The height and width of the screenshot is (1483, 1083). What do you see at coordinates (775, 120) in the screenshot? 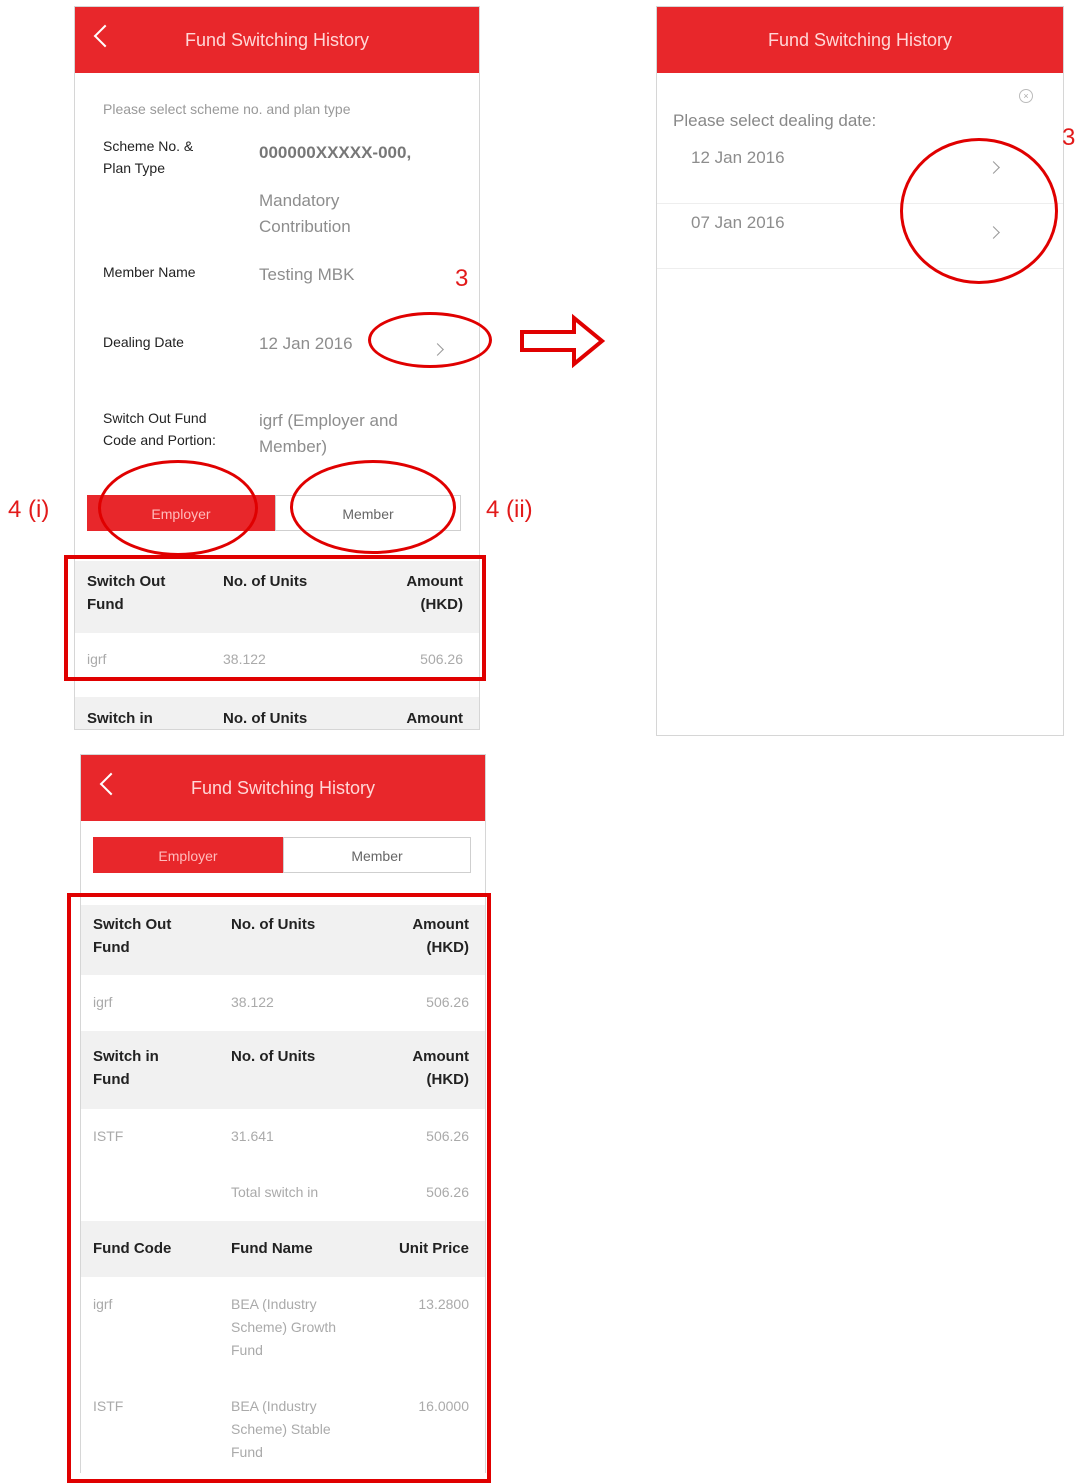
I see `dealing-date-prompt: Please select dealing date:` at bounding box center [775, 120].